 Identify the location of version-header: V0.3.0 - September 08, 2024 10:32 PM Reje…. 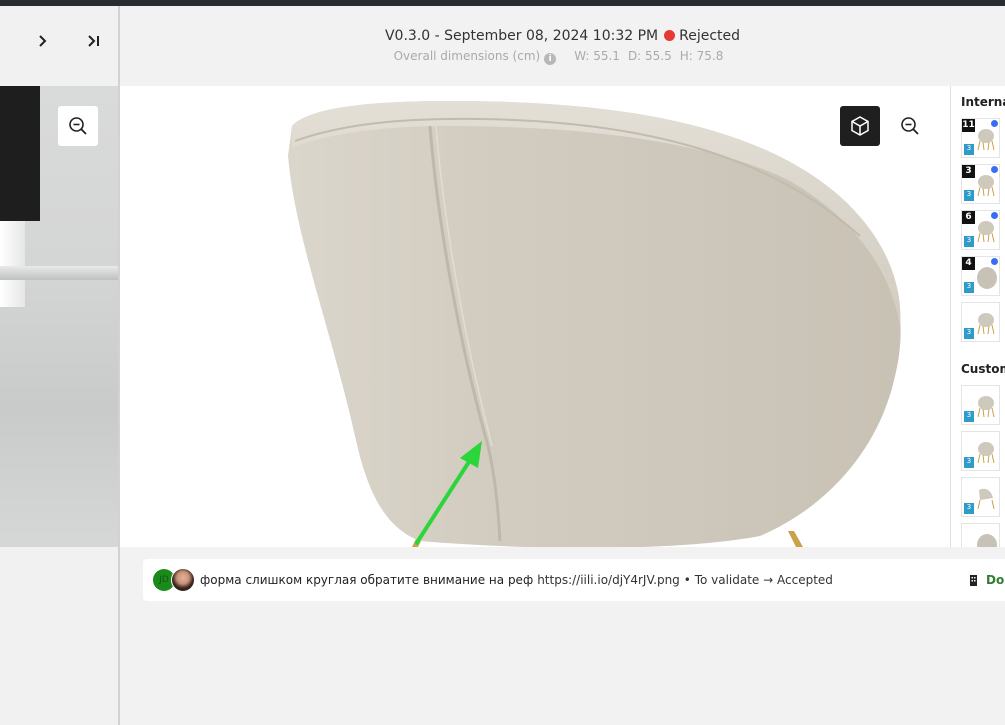
(562, 46).